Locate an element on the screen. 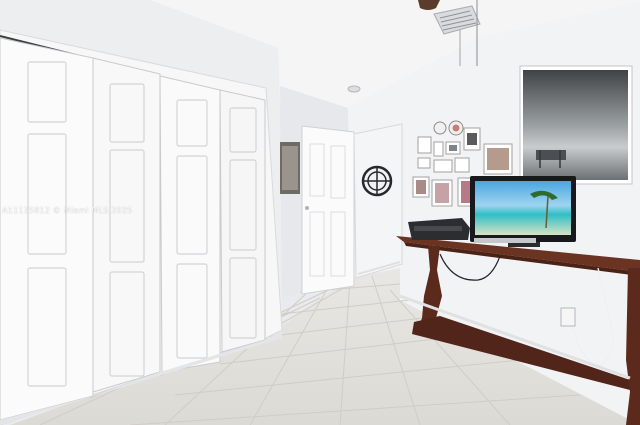  wall-outlet is located at coordinates (568, 317).